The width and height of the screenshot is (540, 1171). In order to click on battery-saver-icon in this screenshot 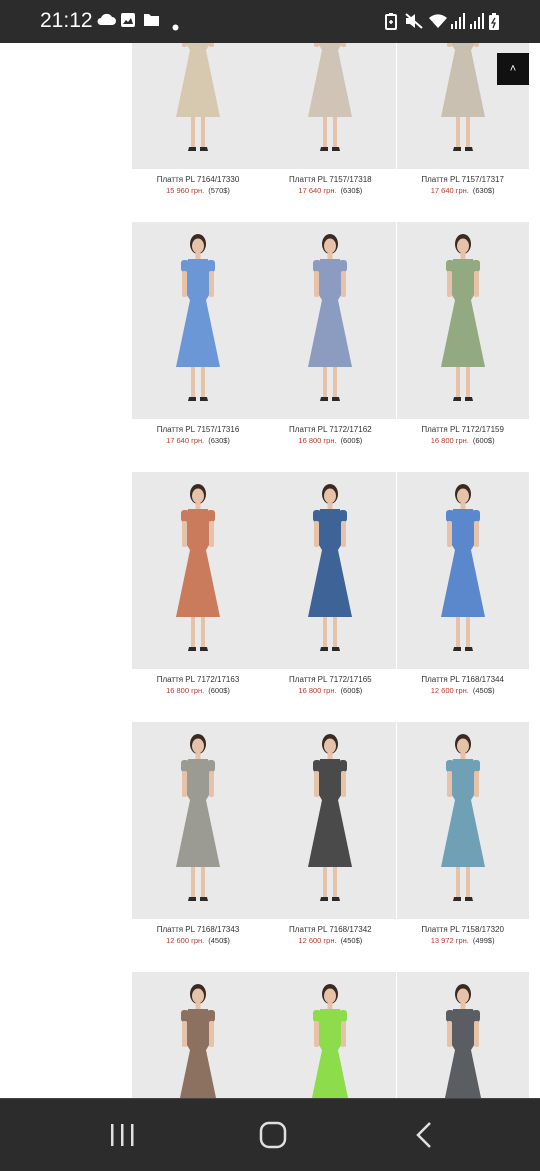, I will do `click(391, 23)`.